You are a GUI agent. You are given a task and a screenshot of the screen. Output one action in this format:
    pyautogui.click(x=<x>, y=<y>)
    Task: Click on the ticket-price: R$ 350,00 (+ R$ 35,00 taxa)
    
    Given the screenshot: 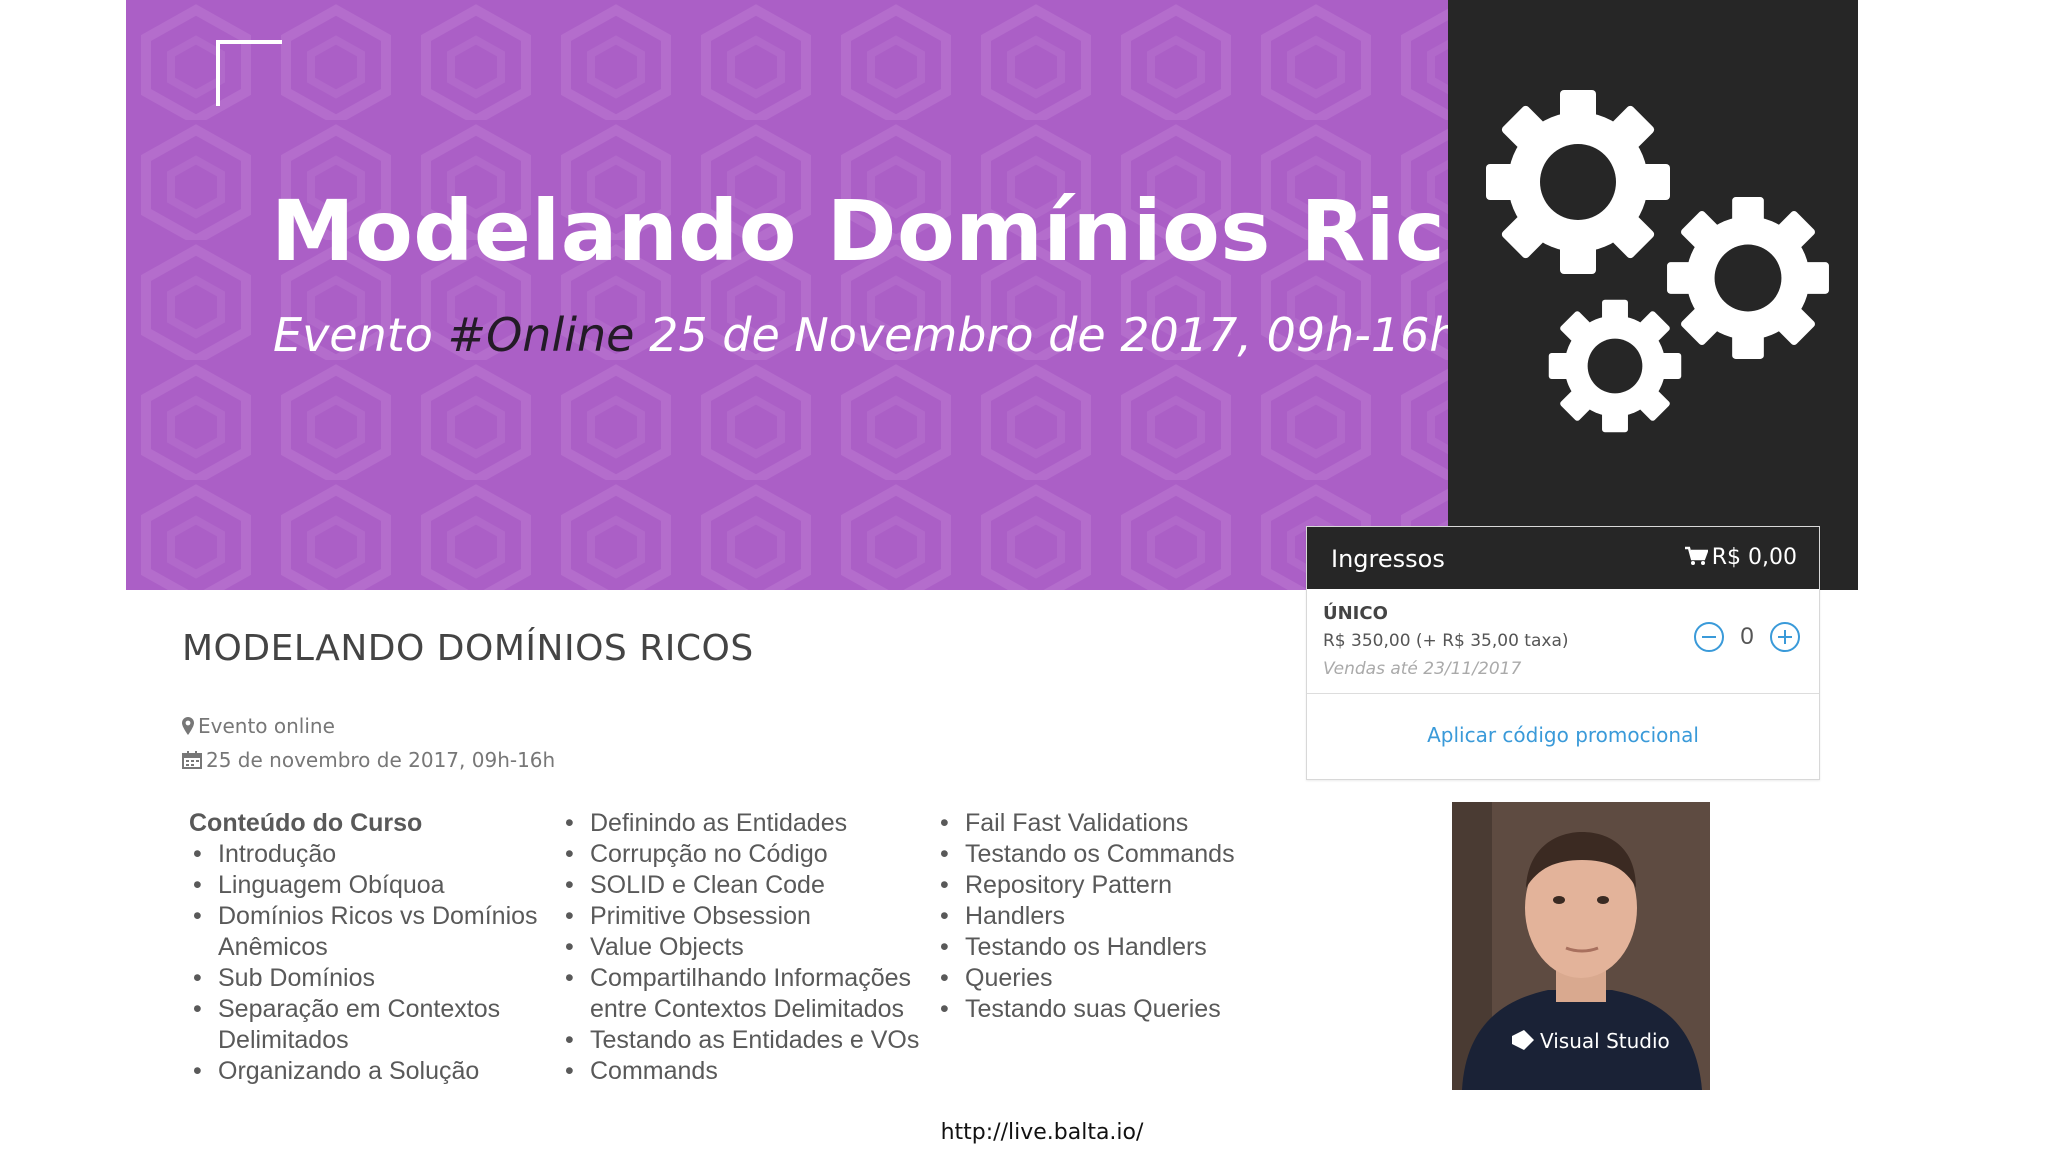 What is the action you would take?
    pyautogui.click(x=1446, y=641)
    